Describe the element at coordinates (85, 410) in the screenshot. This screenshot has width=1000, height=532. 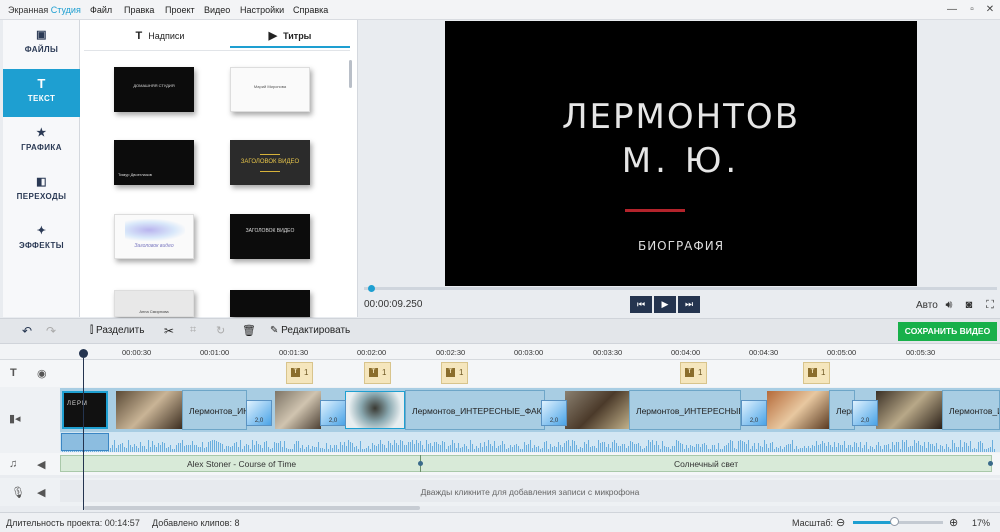
I see `clip-thumbnail: ЛЕРМ` at that location.